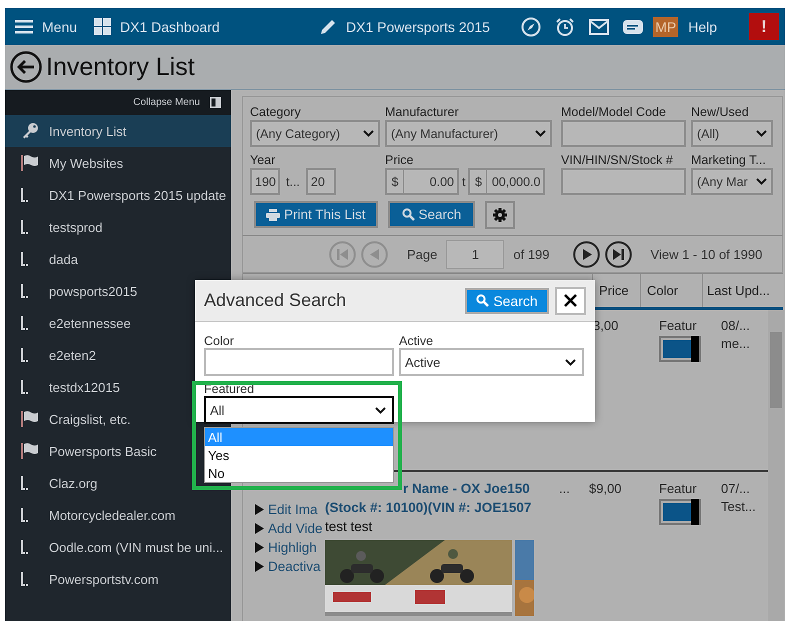 The image size is (793, 621). I want to click on page-title: Inventory List, so click(120, 67).